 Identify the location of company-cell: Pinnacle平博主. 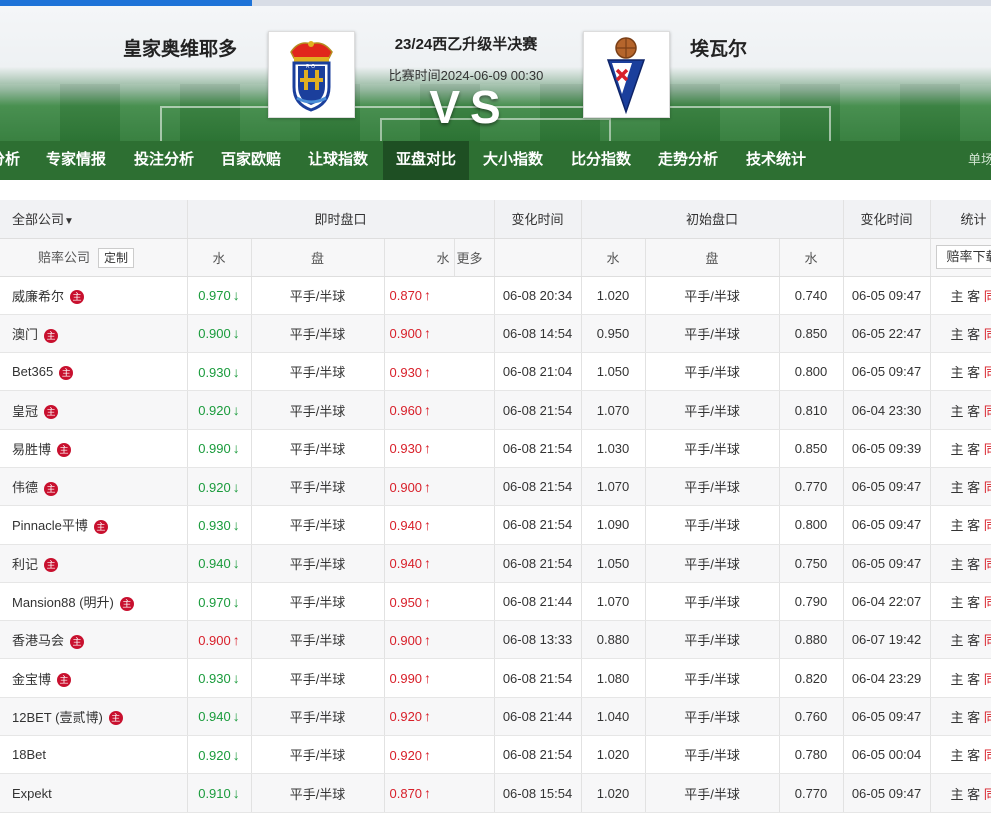
(94, 525).